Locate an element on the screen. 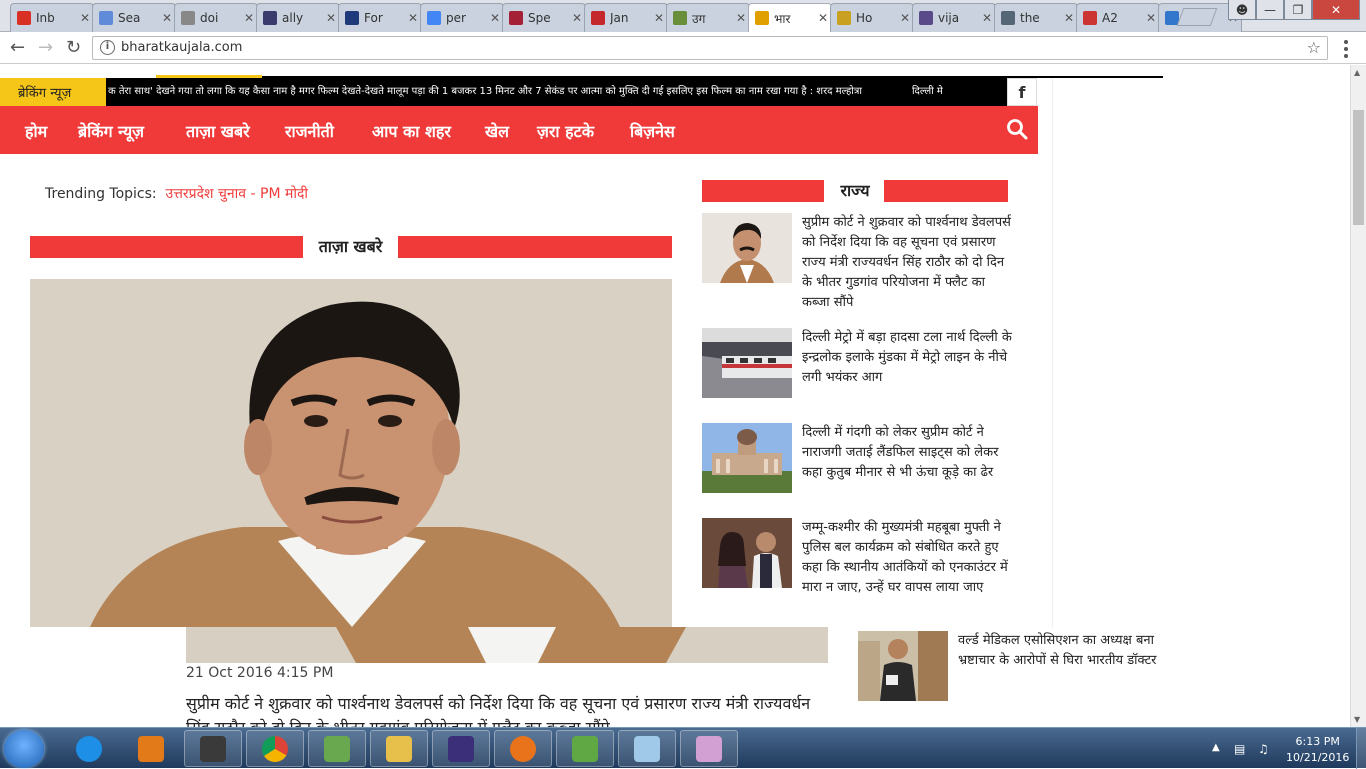 The width and height of the screenshot is (1366, 769). network-icon: ▤ is located at coordinates (1239, 749).